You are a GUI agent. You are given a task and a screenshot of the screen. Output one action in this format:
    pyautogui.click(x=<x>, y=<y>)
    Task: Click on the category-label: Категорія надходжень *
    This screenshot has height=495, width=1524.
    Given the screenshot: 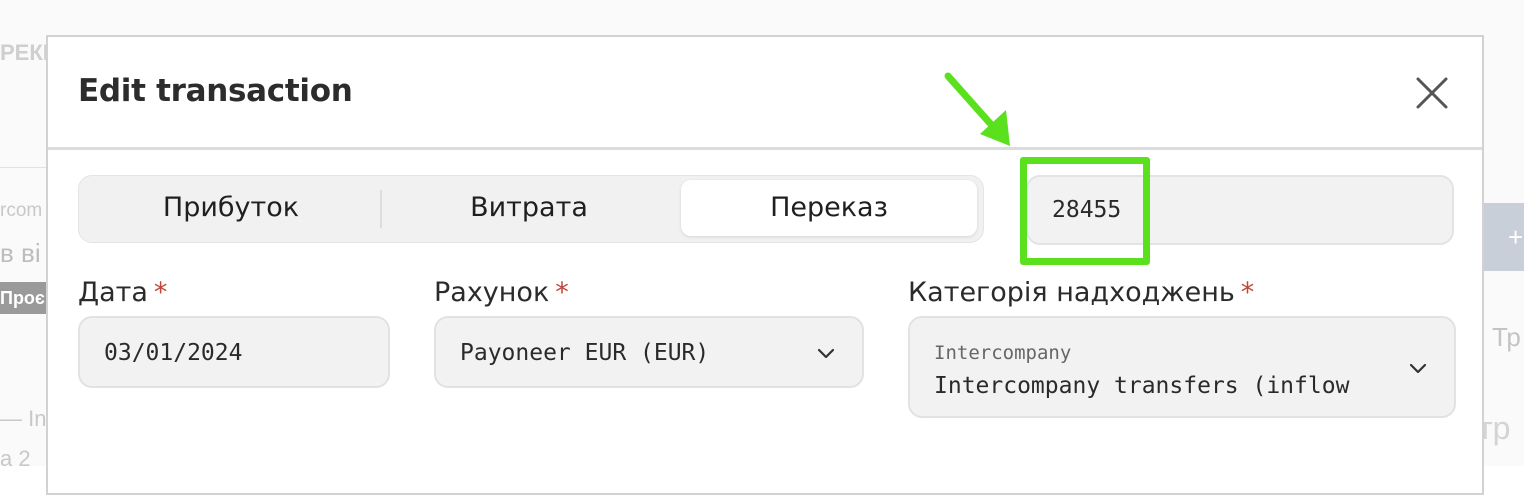 What is the action you would take?
    pyautogui.click(x=1081, y=292)
    